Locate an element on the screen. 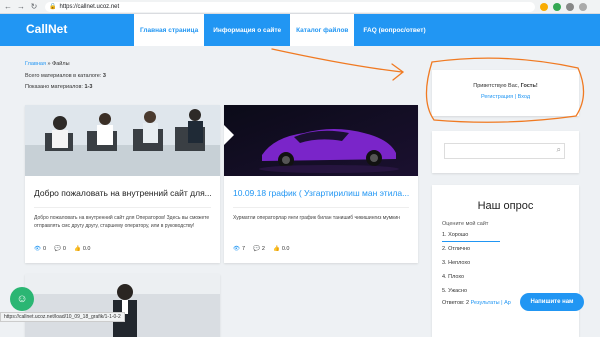  poll-answers-label: Ответов: is located at coordinates (453, 303).